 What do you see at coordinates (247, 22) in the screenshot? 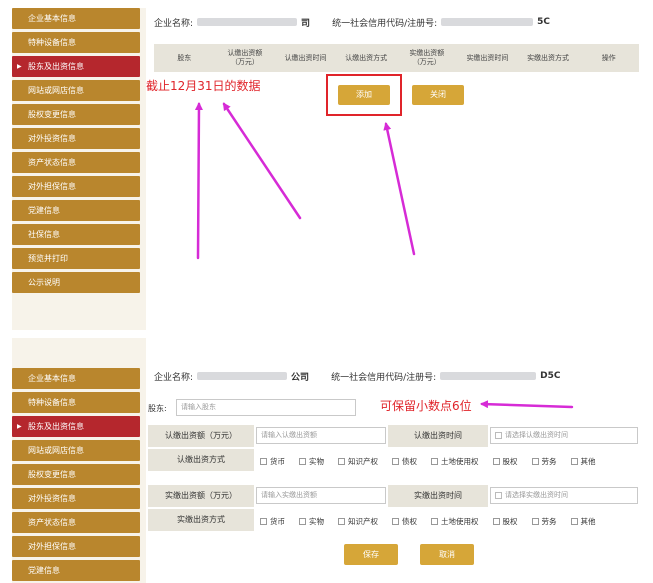
I see `redacted-company-name` at bounding box center [247, 22].